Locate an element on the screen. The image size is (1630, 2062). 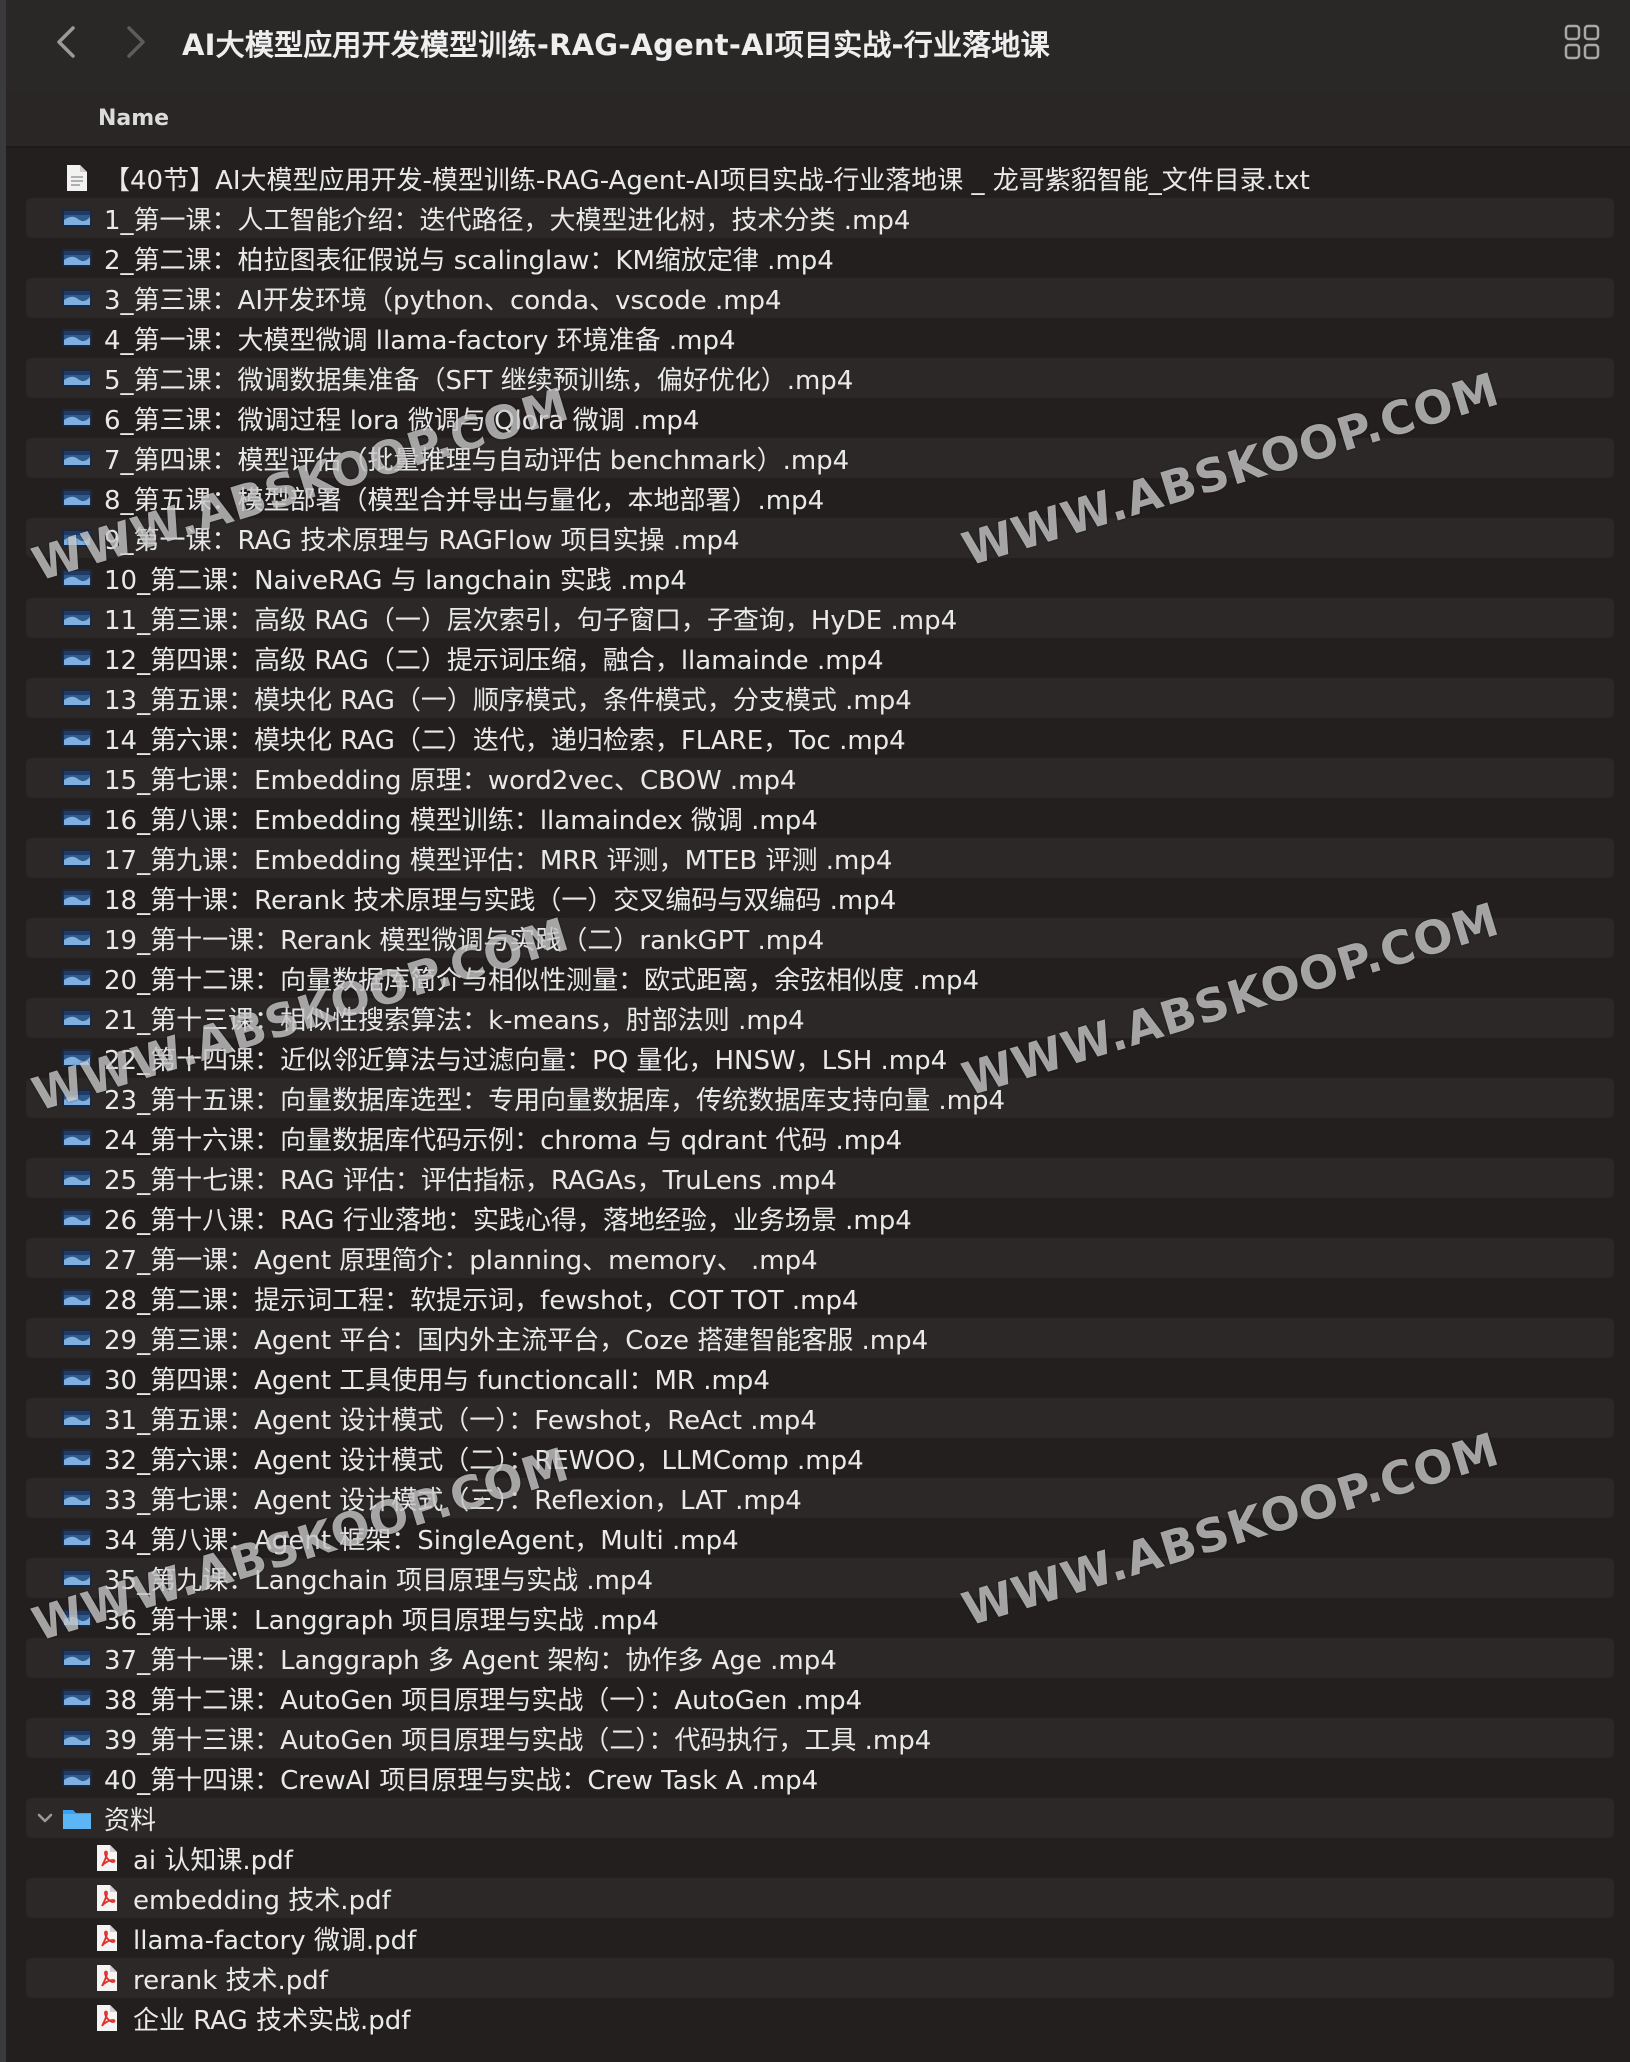
file-row-video: 14_第六课：模块化 RAG（二）迭代，递归检索，FLARE，Toc .mp4 is located at coordinates (820, 738).